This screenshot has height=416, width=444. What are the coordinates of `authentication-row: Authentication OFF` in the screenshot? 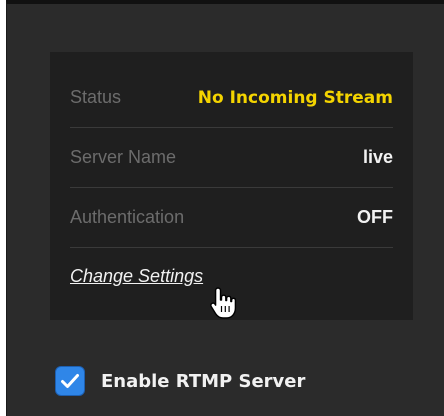 It's located at (231, 218).